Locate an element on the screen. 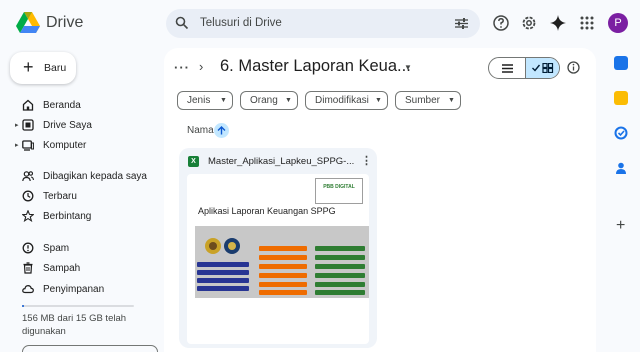 Image resolution: width=640 pixels, height=352 pixels. home-icon is located at coordinates (28, 105).